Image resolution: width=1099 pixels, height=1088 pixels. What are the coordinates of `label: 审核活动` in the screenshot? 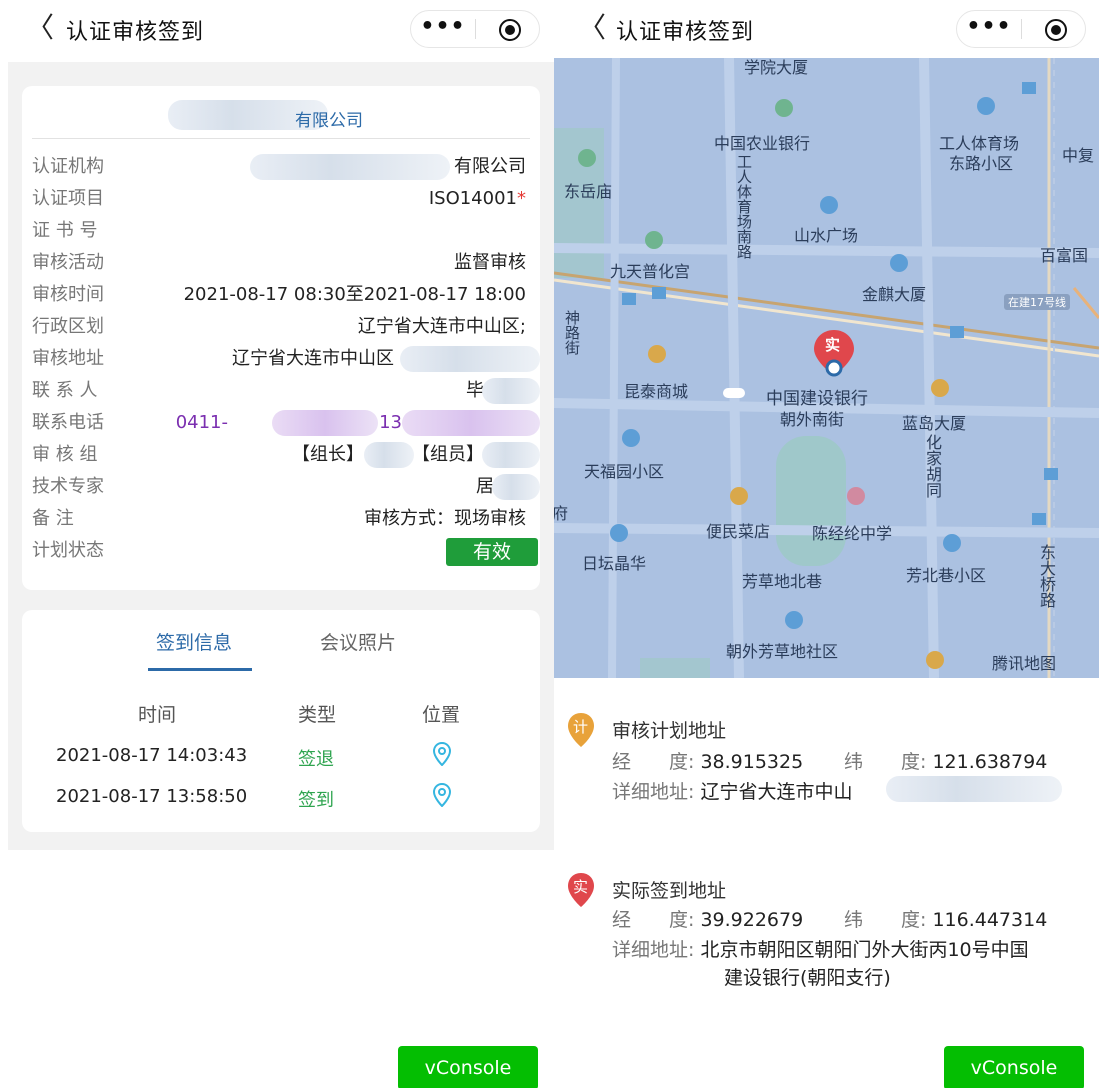 It's located at (68, 262).